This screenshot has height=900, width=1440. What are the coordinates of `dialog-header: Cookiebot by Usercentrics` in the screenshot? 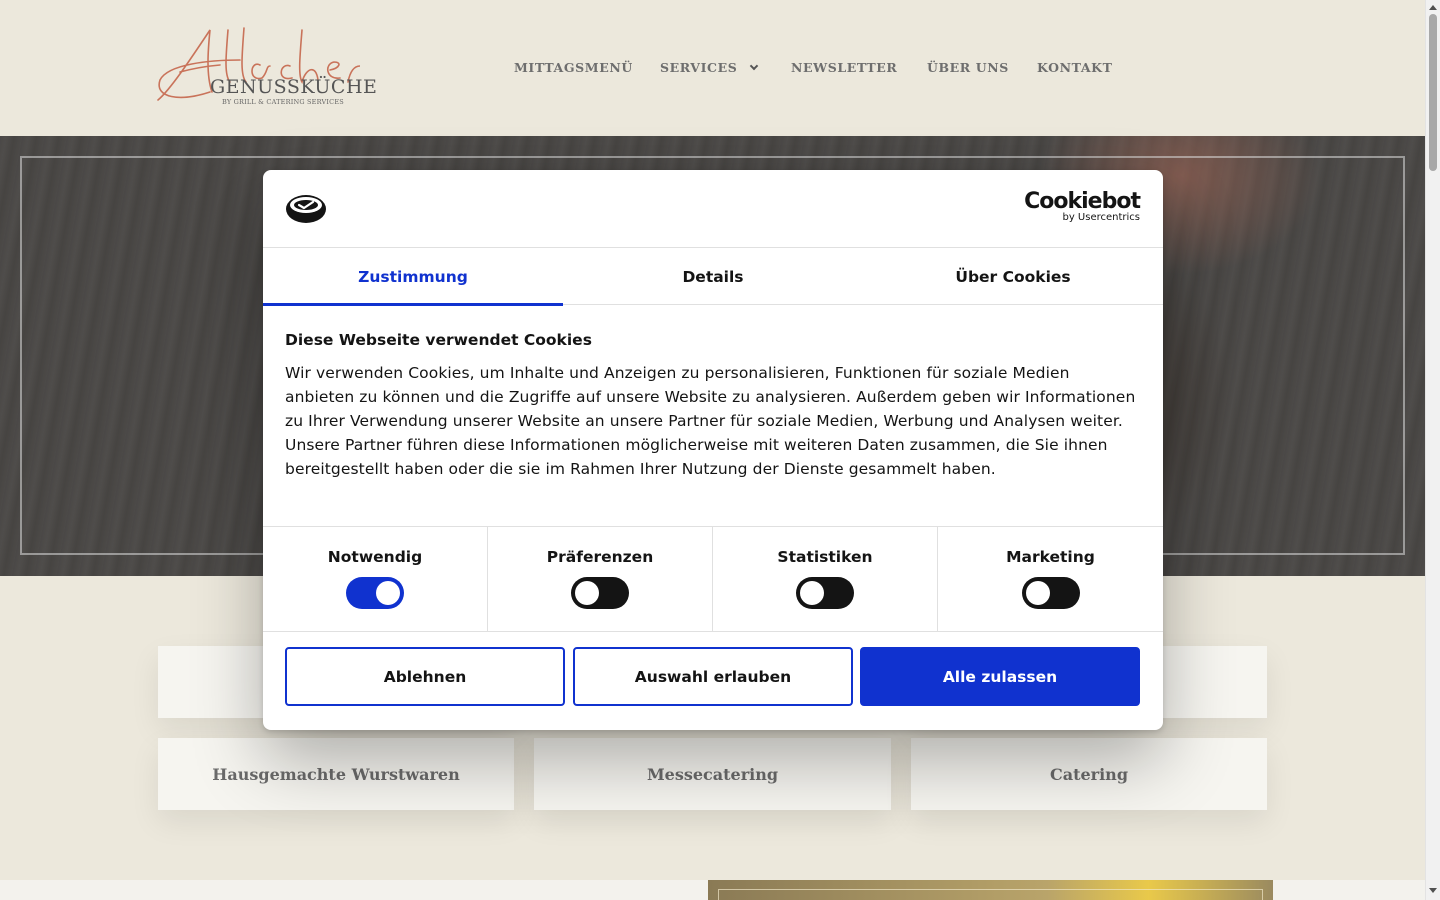 It's located at (713, 209).